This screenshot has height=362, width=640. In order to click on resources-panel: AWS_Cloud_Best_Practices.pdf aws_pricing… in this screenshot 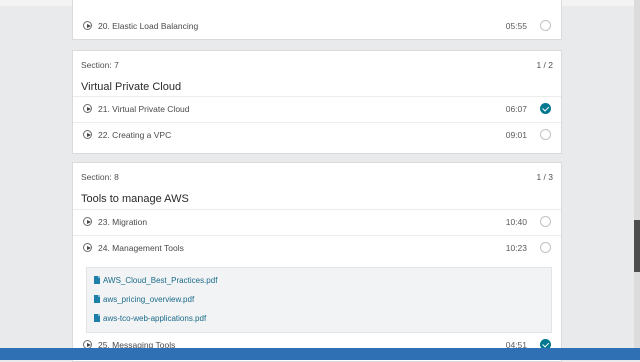, I will do `click(319, 300)`.